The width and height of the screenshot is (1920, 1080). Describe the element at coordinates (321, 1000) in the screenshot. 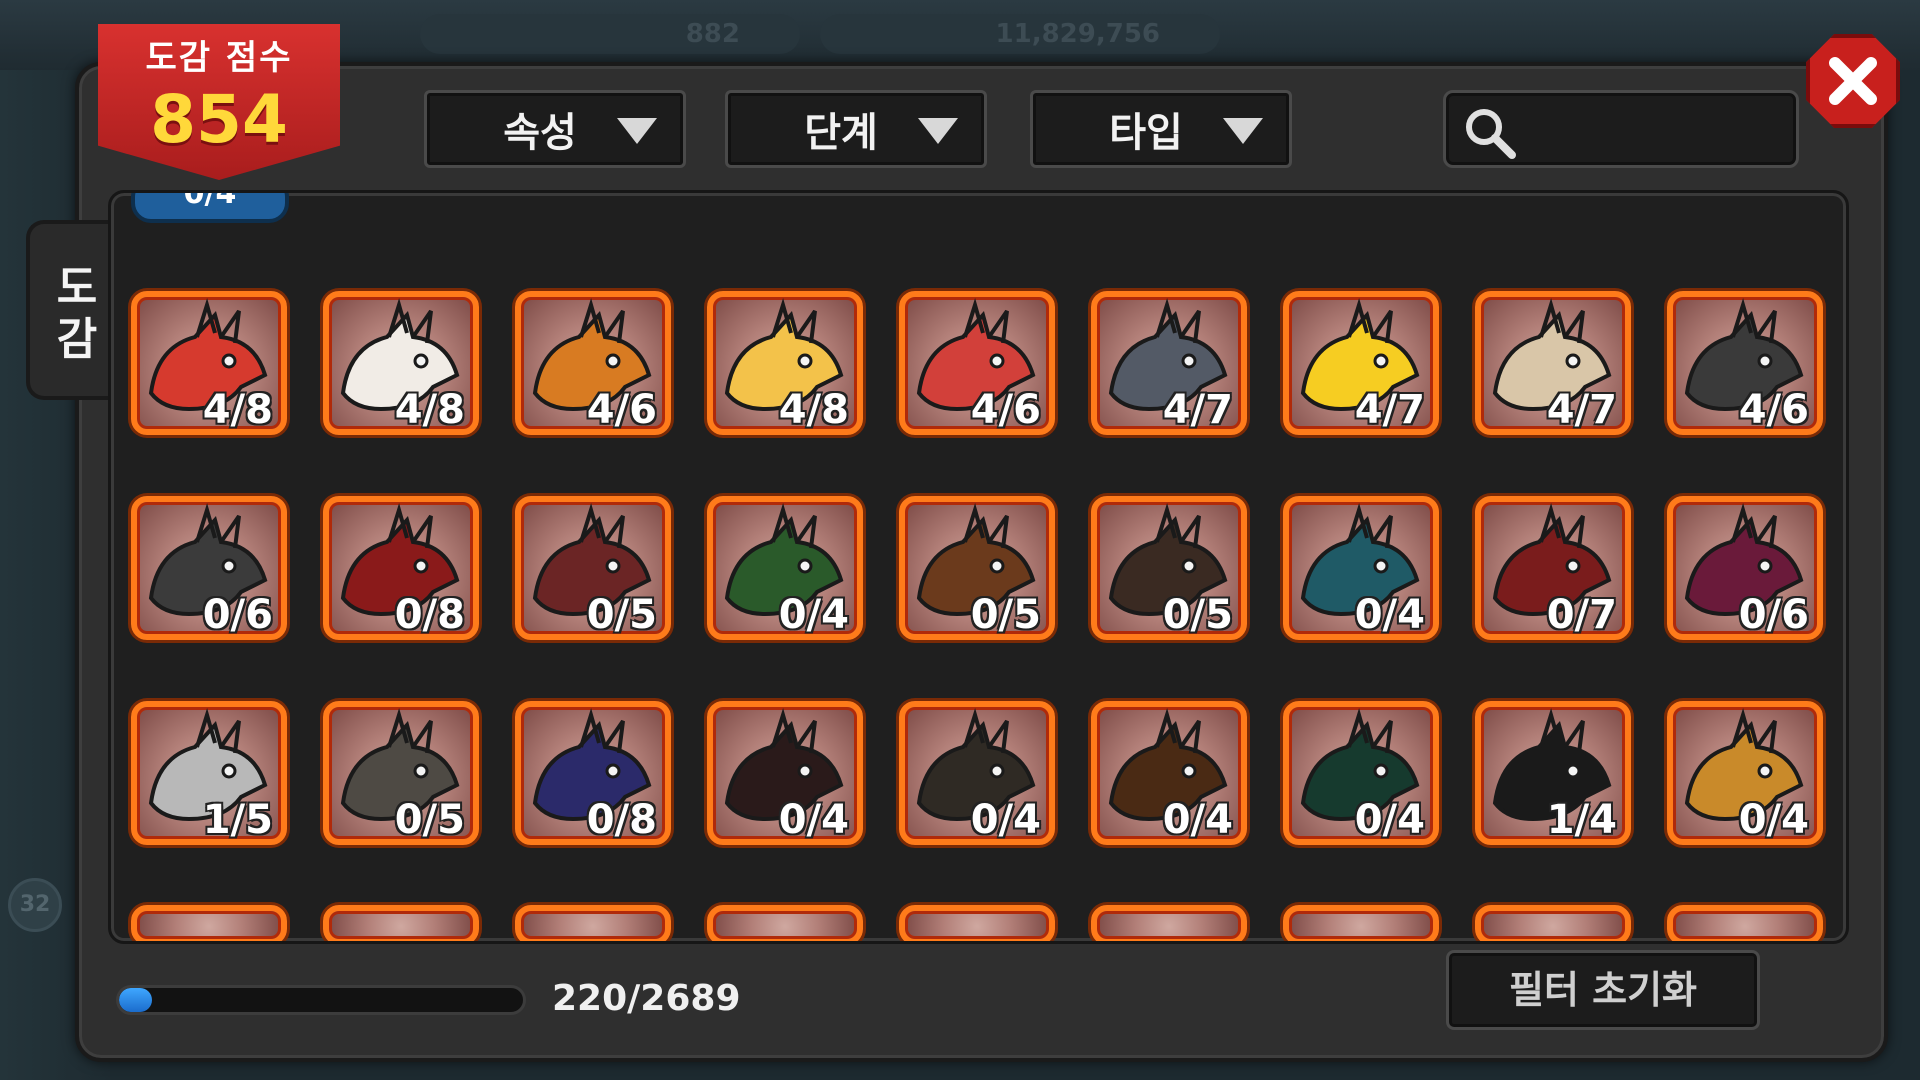

I see `collection-progress-bar` at that location.